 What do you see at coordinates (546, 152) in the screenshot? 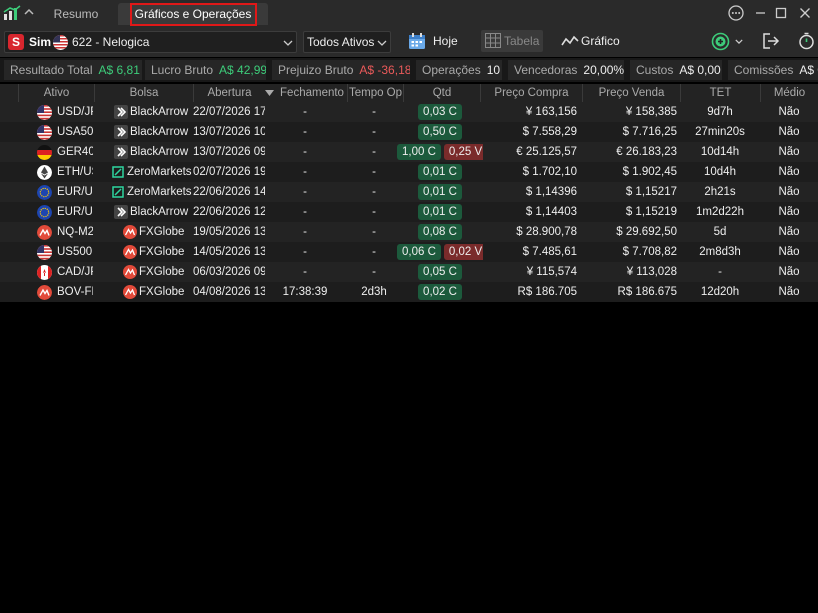
I see `cell-preco-compra: € 25.125,57` at bounding box center [546, 152].